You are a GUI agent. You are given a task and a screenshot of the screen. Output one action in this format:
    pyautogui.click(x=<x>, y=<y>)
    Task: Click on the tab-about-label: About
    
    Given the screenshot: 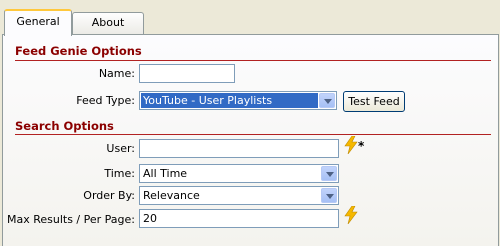 What is the action you would take?
    pyautogui.click(x=108, y=22)
    